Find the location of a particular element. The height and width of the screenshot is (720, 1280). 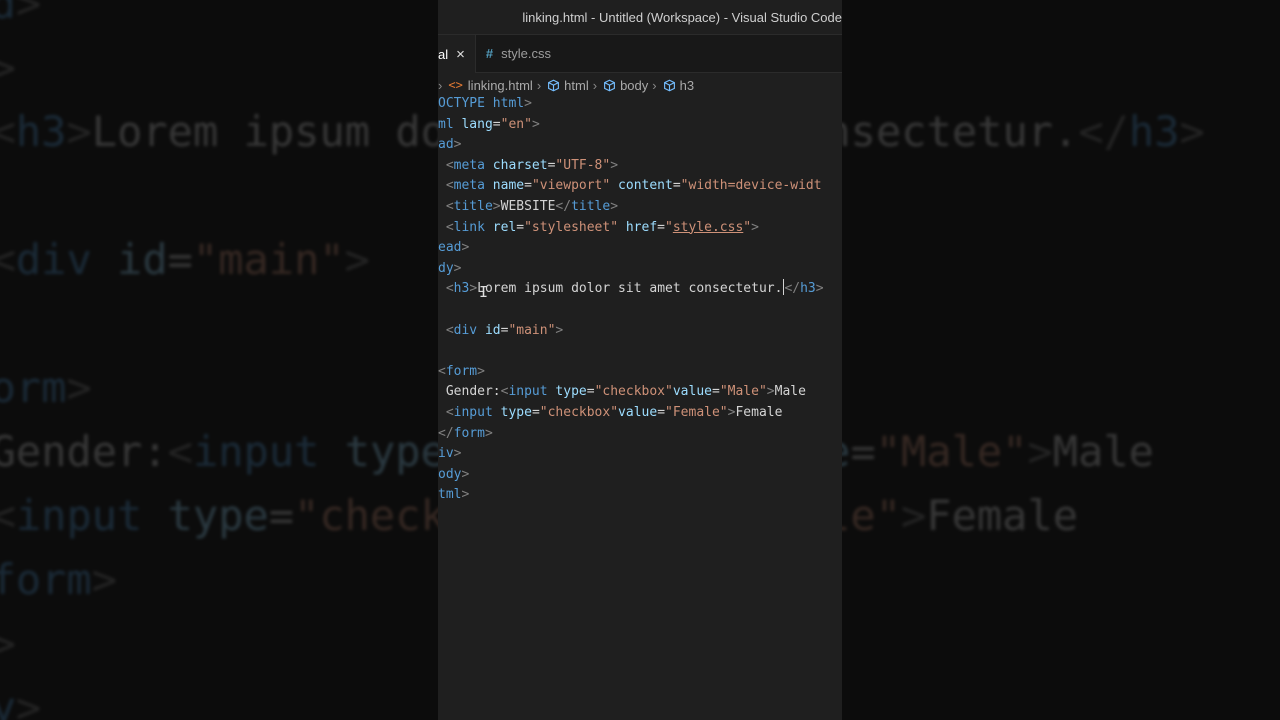

code-line: OCTYPE html> is located at coordinates (640, 104).